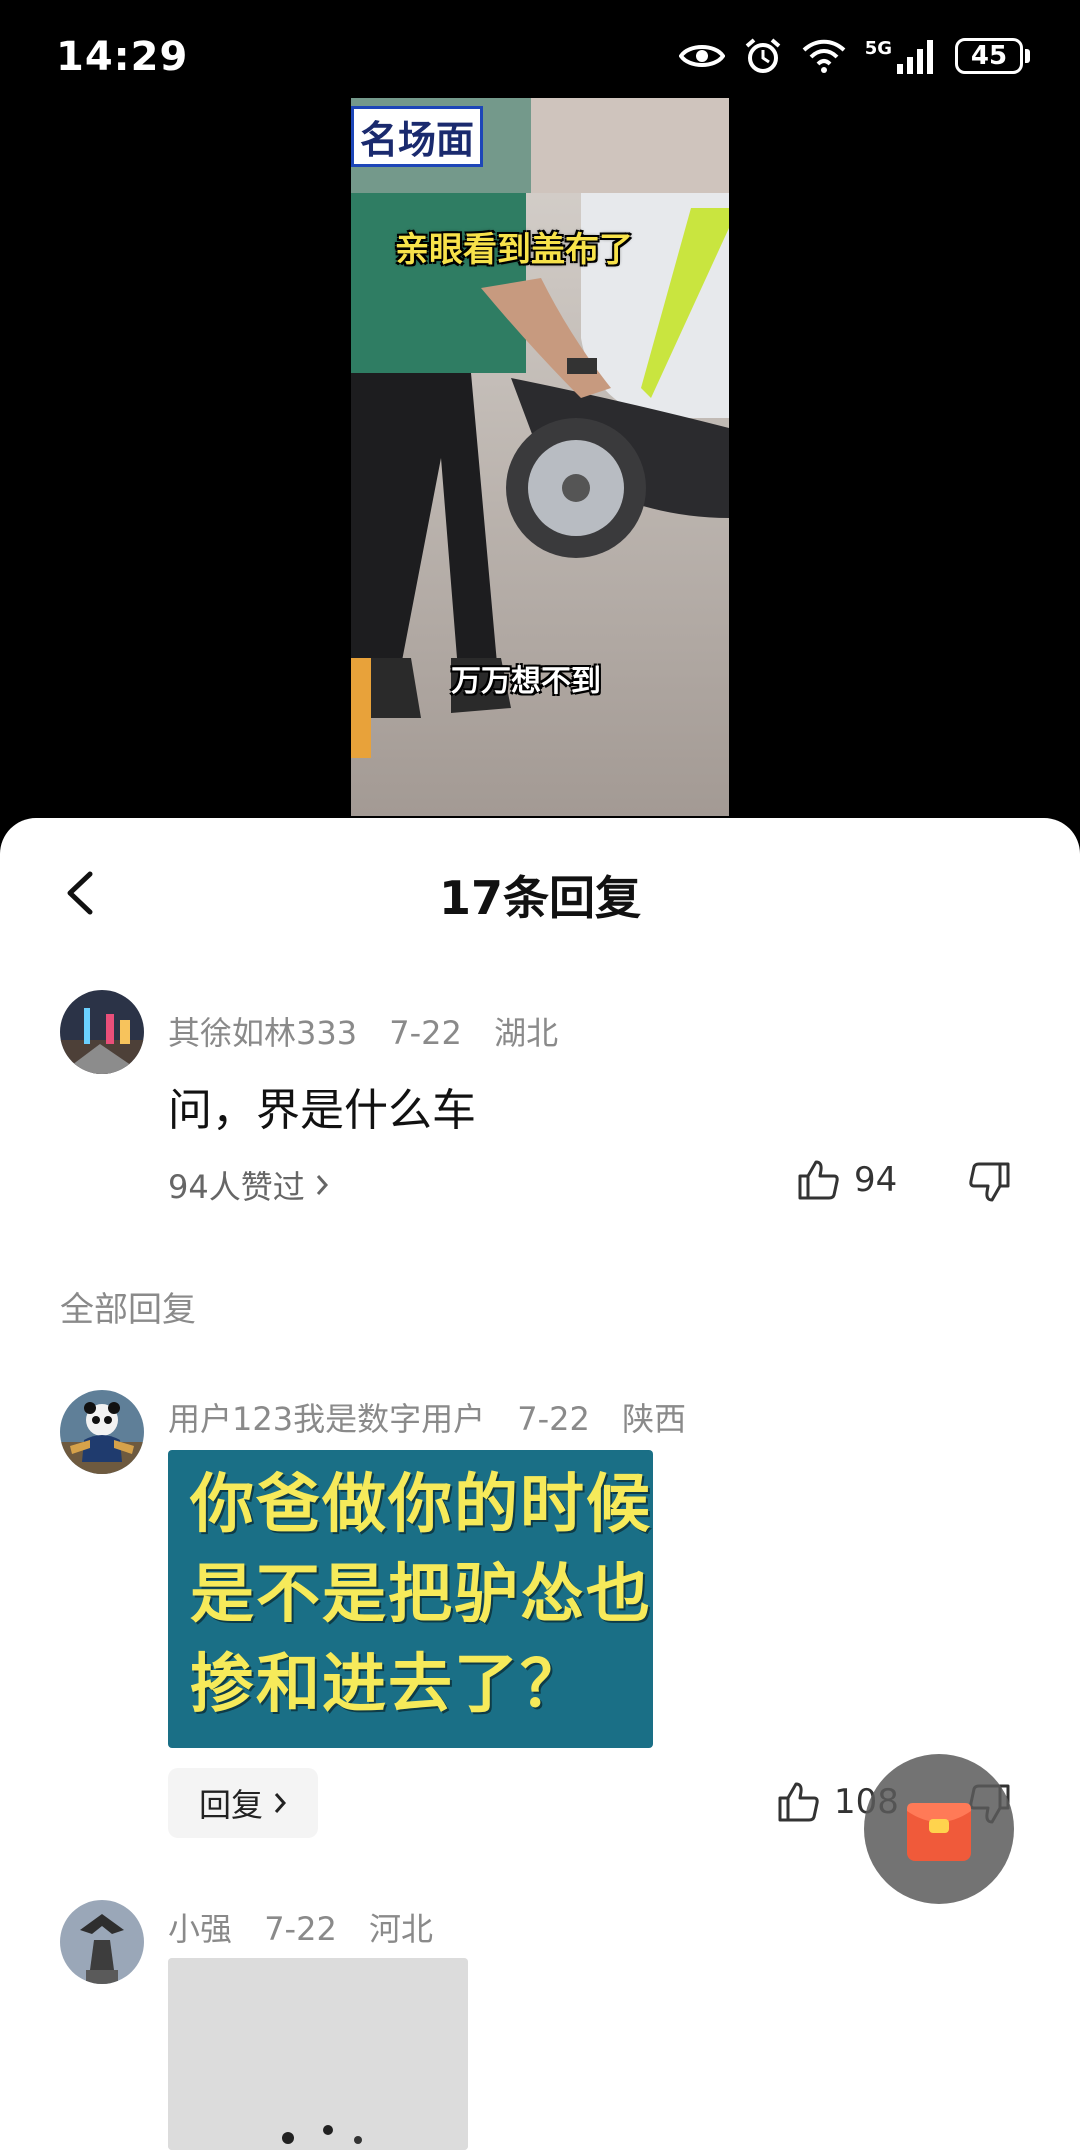  Describe the element at coordinates (878, 48) in the screenshot. I see `network-type: 5G` at that location.